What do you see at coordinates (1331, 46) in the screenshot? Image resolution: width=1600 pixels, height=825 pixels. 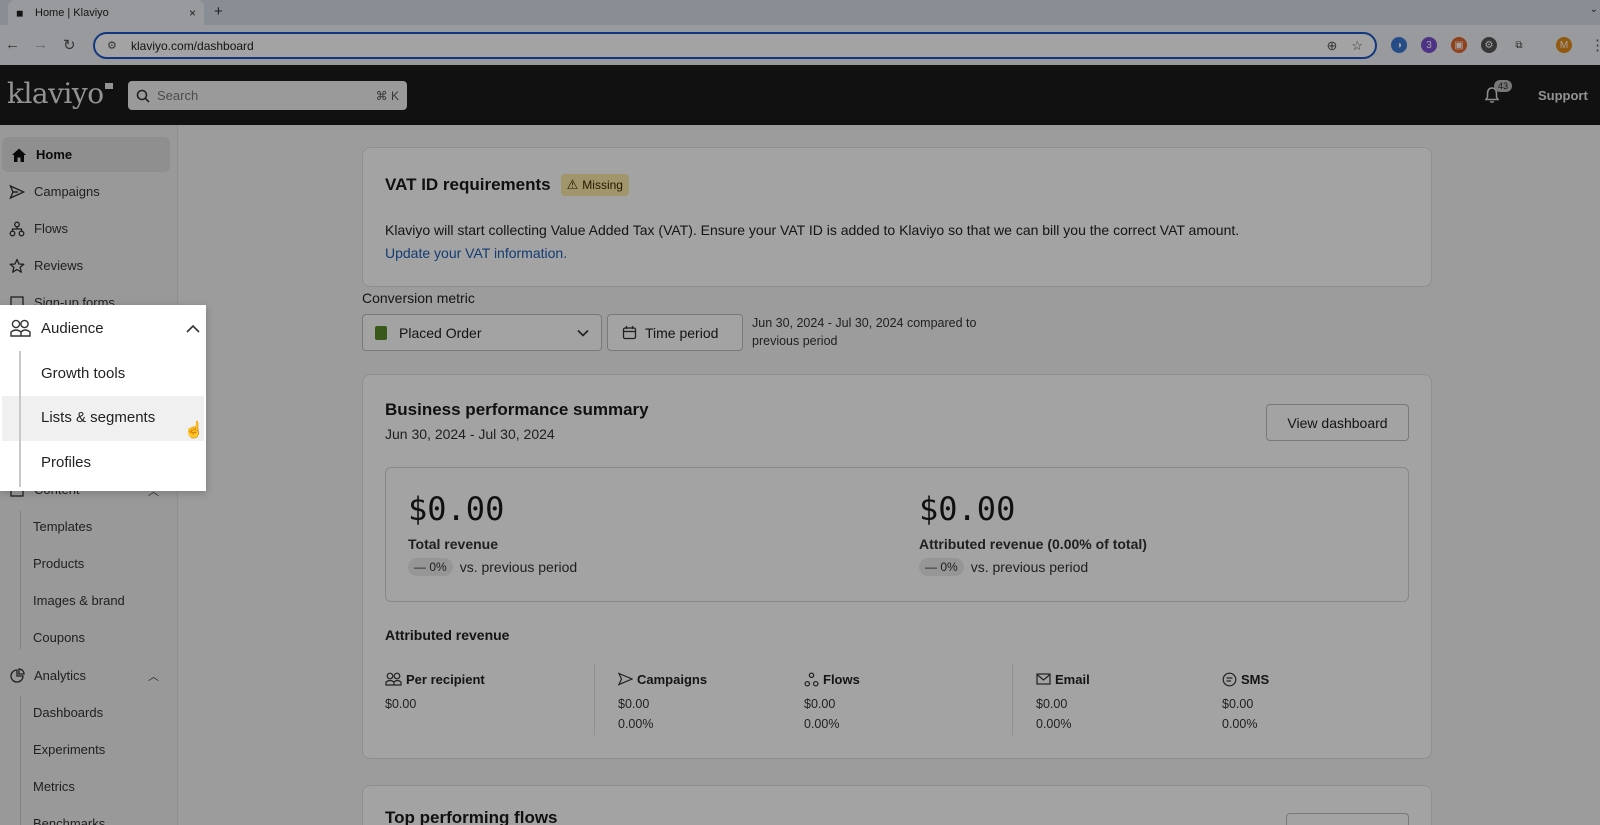 I see `zoom-icon: ⊕` at bounding box center [1331, 46].